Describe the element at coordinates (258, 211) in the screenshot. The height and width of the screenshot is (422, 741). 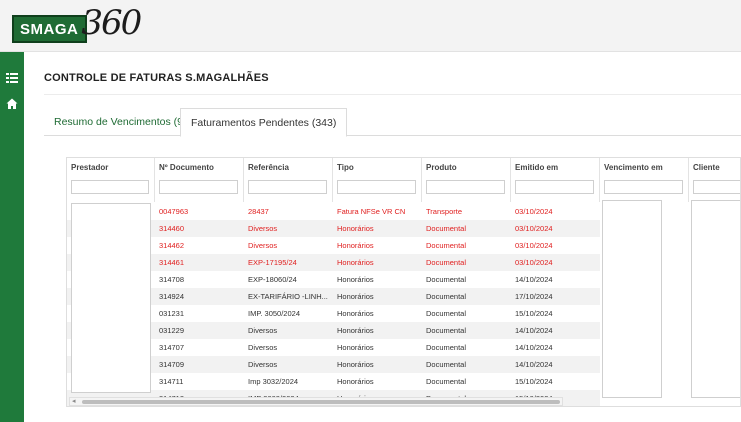
I see `cell-referencia: 28437` at that location.